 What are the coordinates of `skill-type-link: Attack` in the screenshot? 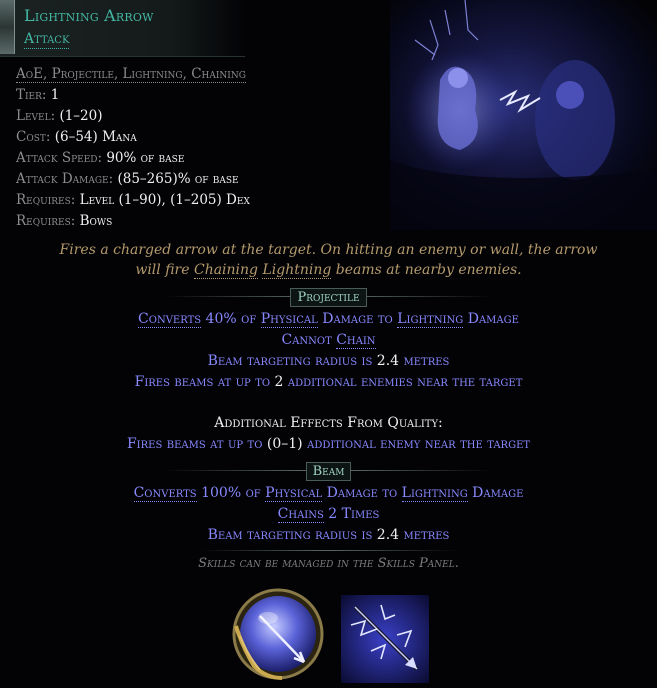 It's located at (47, 40).